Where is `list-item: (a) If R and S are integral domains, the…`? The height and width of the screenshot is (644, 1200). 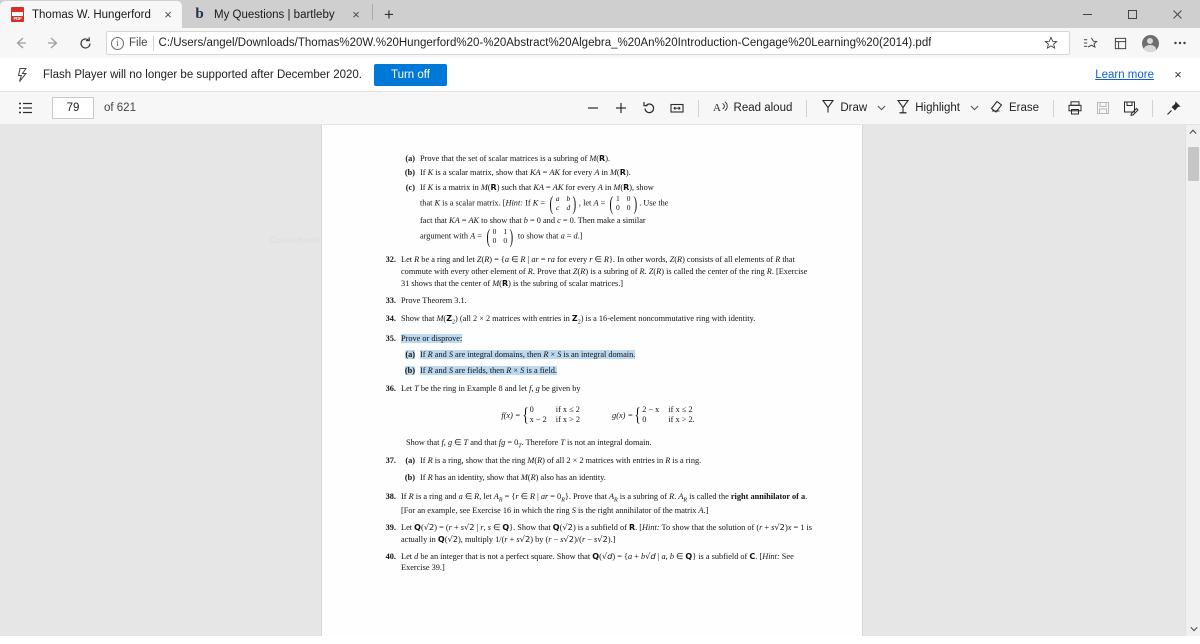
list-item: (a) If R and S are integral domains, the… is located at coordinates (607, 355).